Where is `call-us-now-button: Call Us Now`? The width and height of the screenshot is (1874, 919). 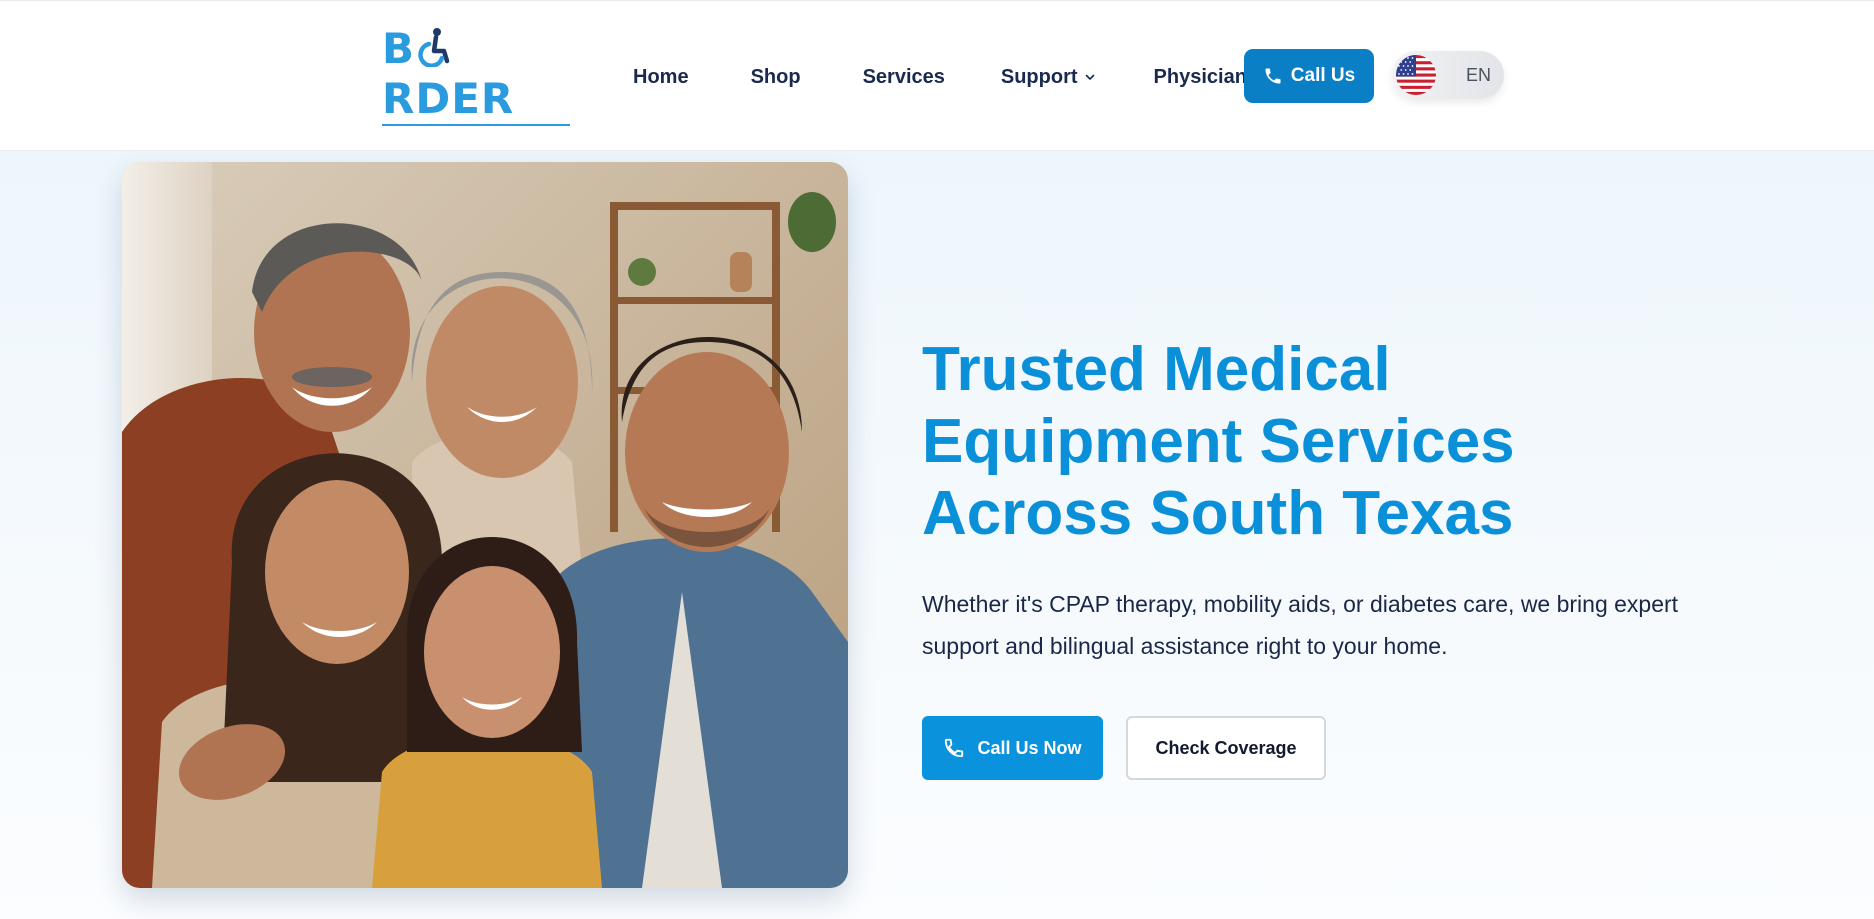 call-us-now-button: Call Us Now is located at coordinates (1012, 748).